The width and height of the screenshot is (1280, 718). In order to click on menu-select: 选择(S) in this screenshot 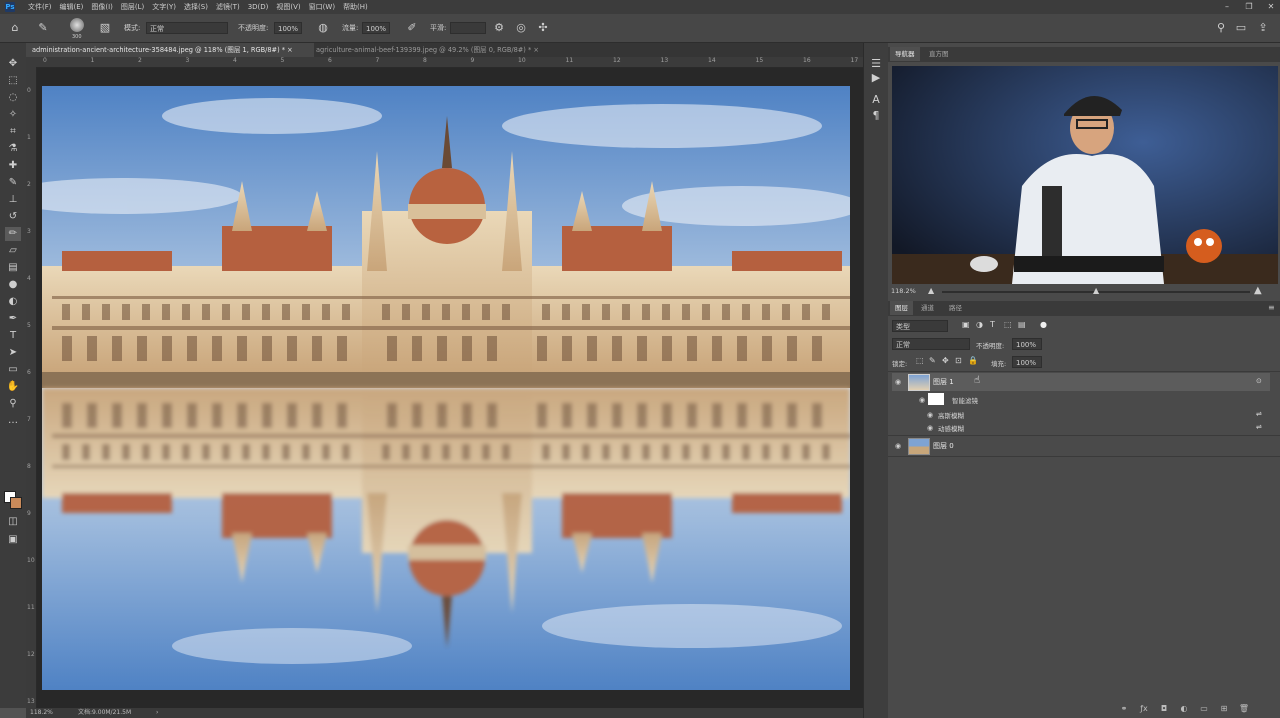, I will do `click(196, 7)`.